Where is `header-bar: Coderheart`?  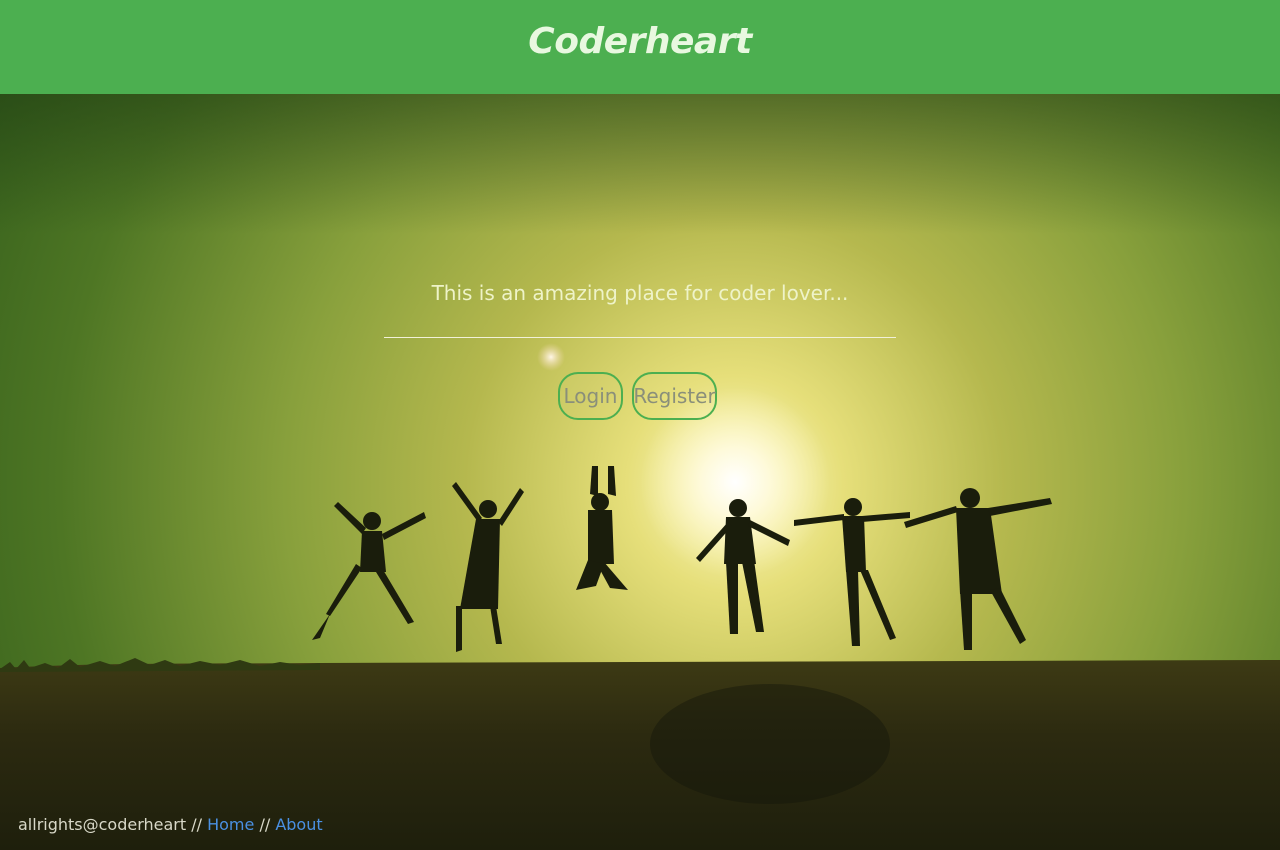
header-bar: Coderheart is located at coordinates (640, 47).